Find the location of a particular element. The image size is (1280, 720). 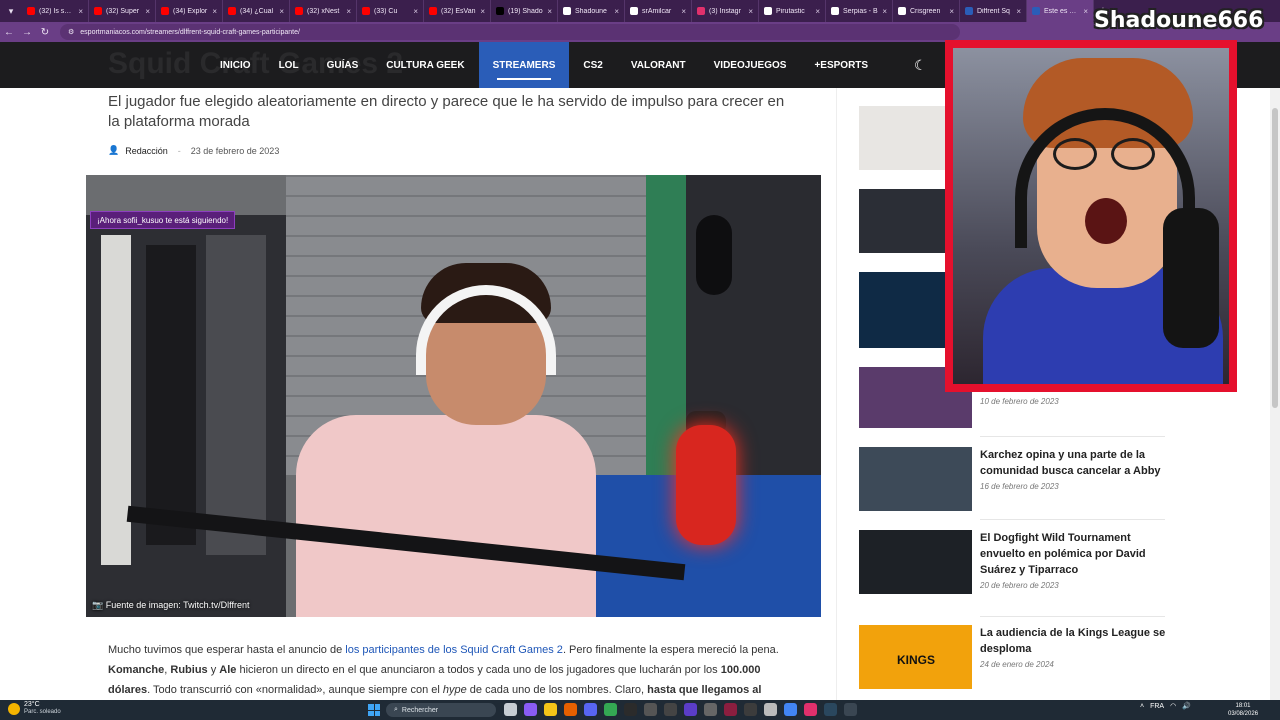

nav-item: +ESPORTS is located at coordinates (841, 65).